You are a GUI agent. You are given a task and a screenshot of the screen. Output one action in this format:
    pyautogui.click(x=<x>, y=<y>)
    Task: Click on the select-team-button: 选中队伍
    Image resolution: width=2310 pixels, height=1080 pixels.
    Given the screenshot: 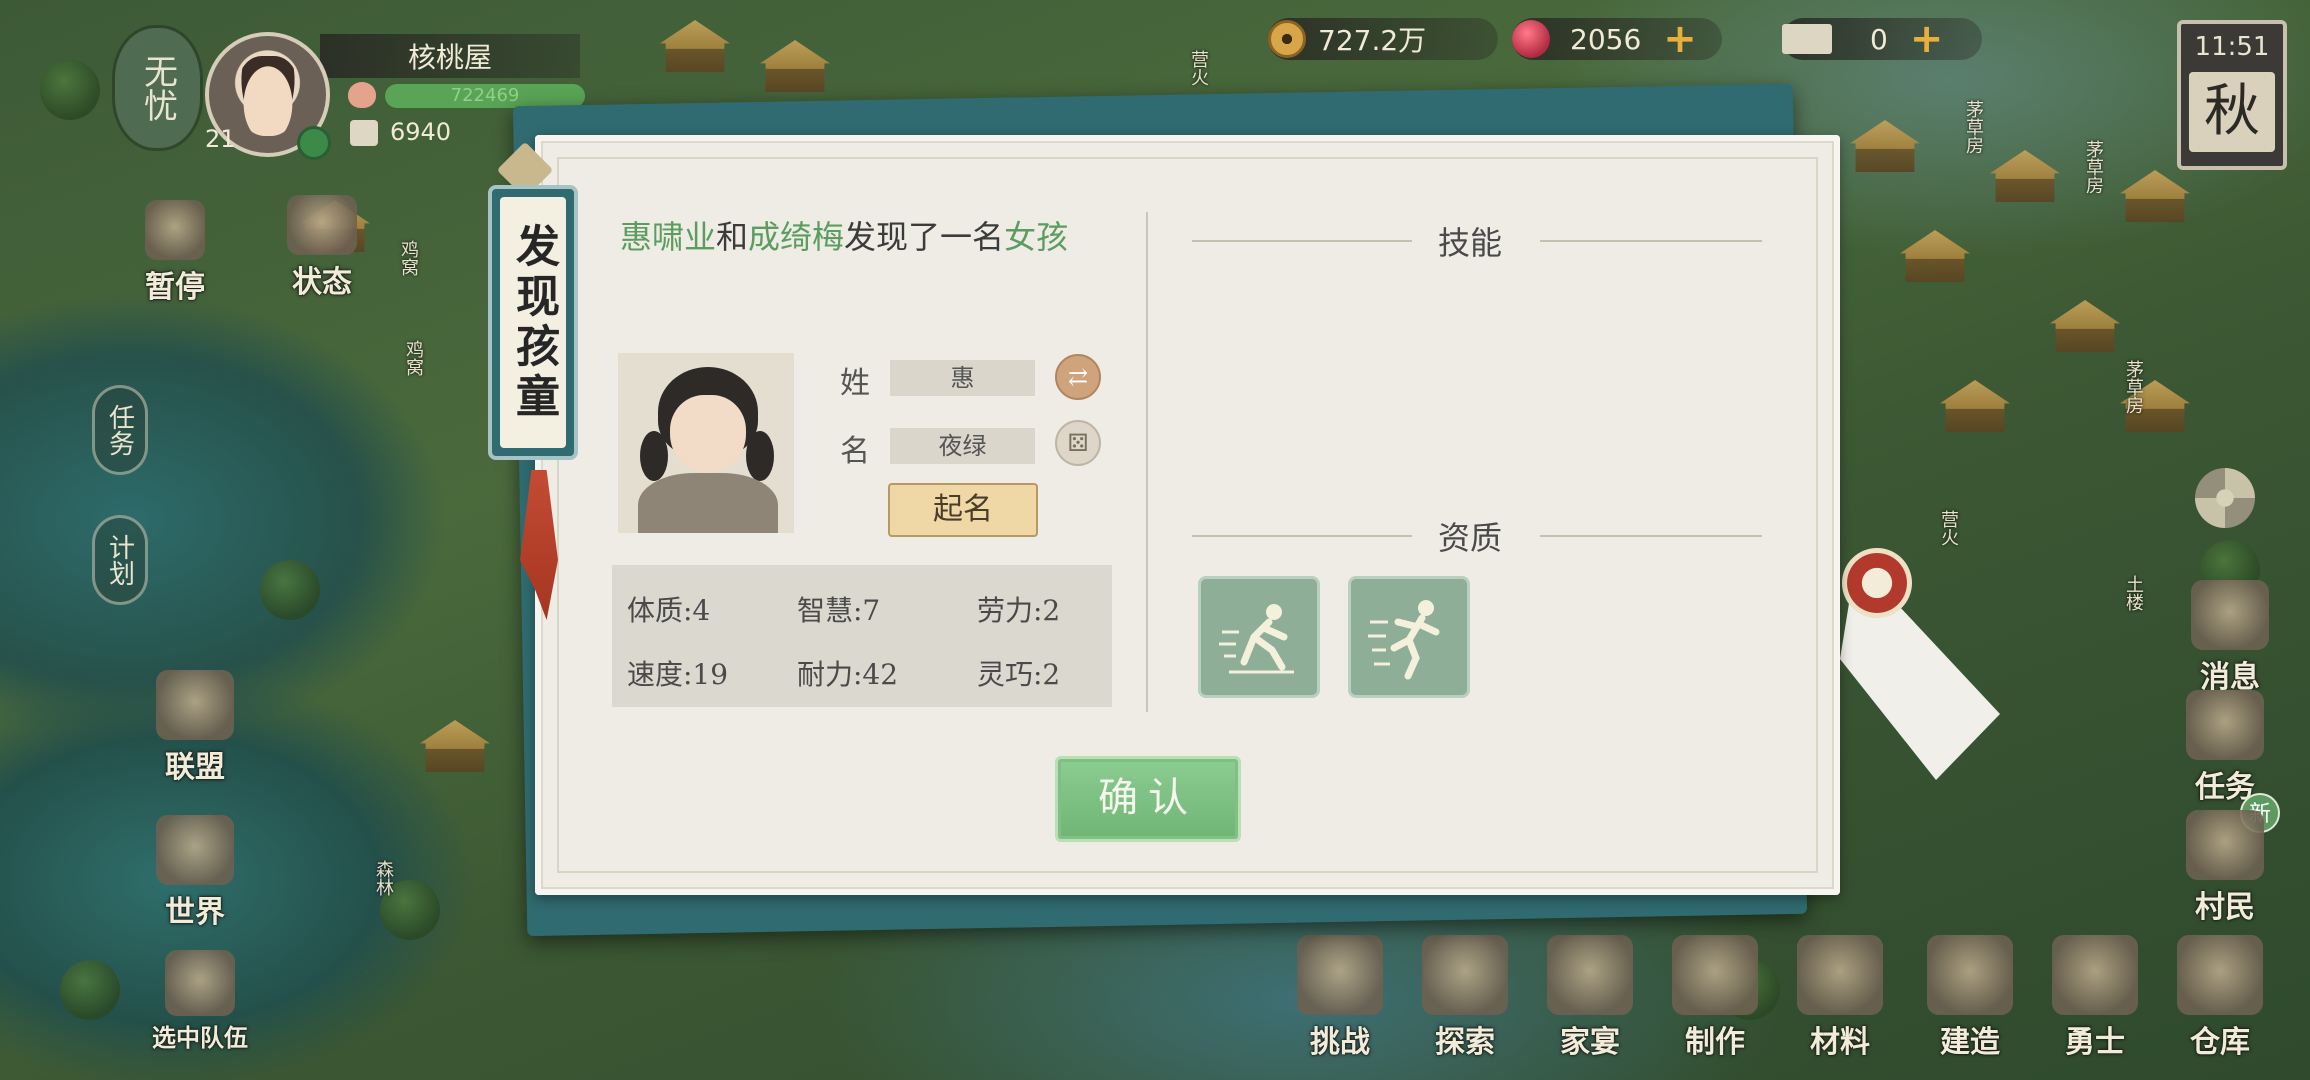 What is the action you would take?
    pyautogui.click(x=200, y=1001)
    